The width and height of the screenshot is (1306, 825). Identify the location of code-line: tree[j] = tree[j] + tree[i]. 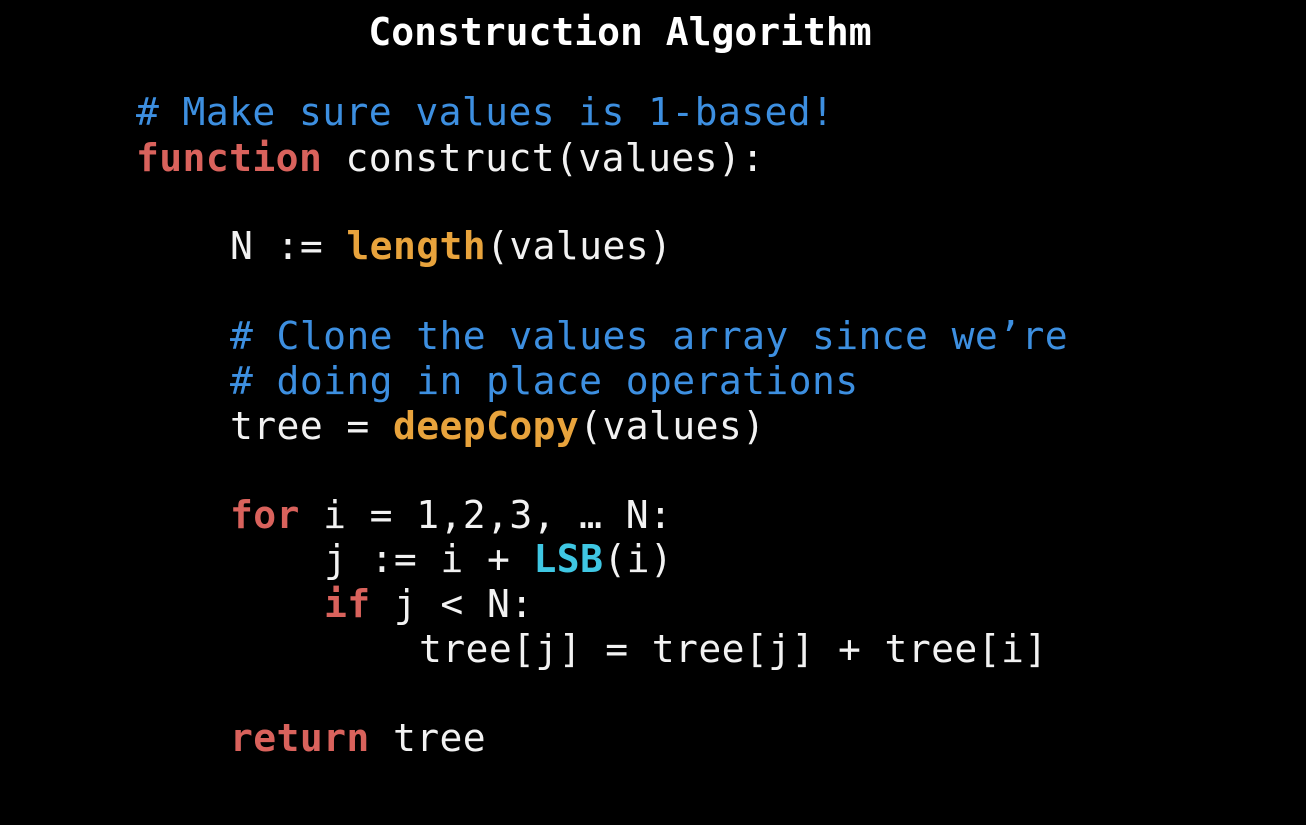
(733, 649).